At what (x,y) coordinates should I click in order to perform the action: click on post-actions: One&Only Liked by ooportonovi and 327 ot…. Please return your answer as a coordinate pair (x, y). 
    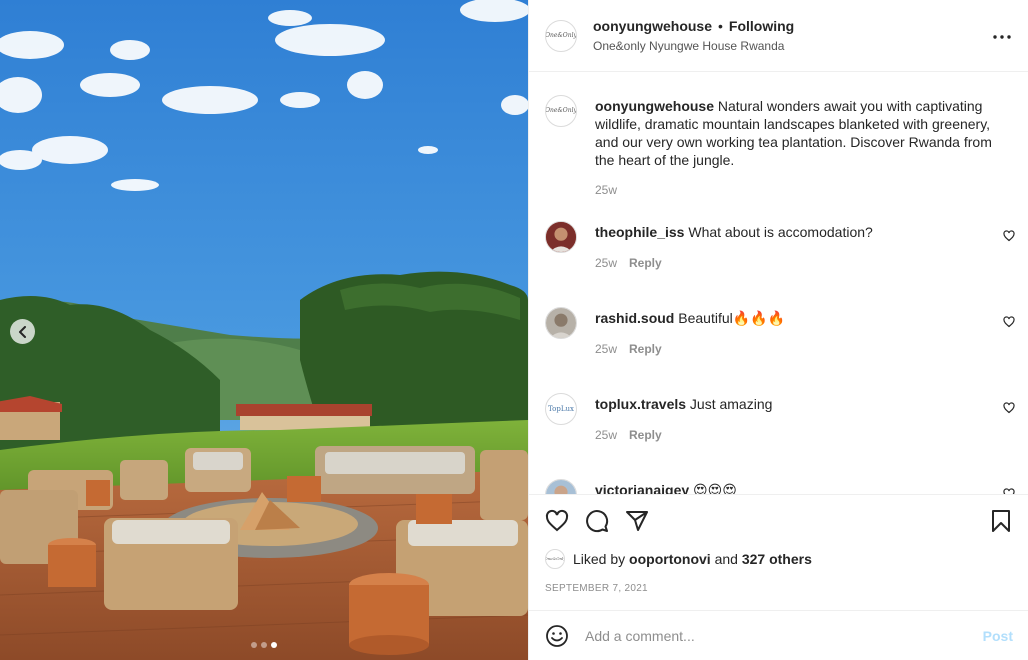
    Looking at the image, I should click on (778, 552).